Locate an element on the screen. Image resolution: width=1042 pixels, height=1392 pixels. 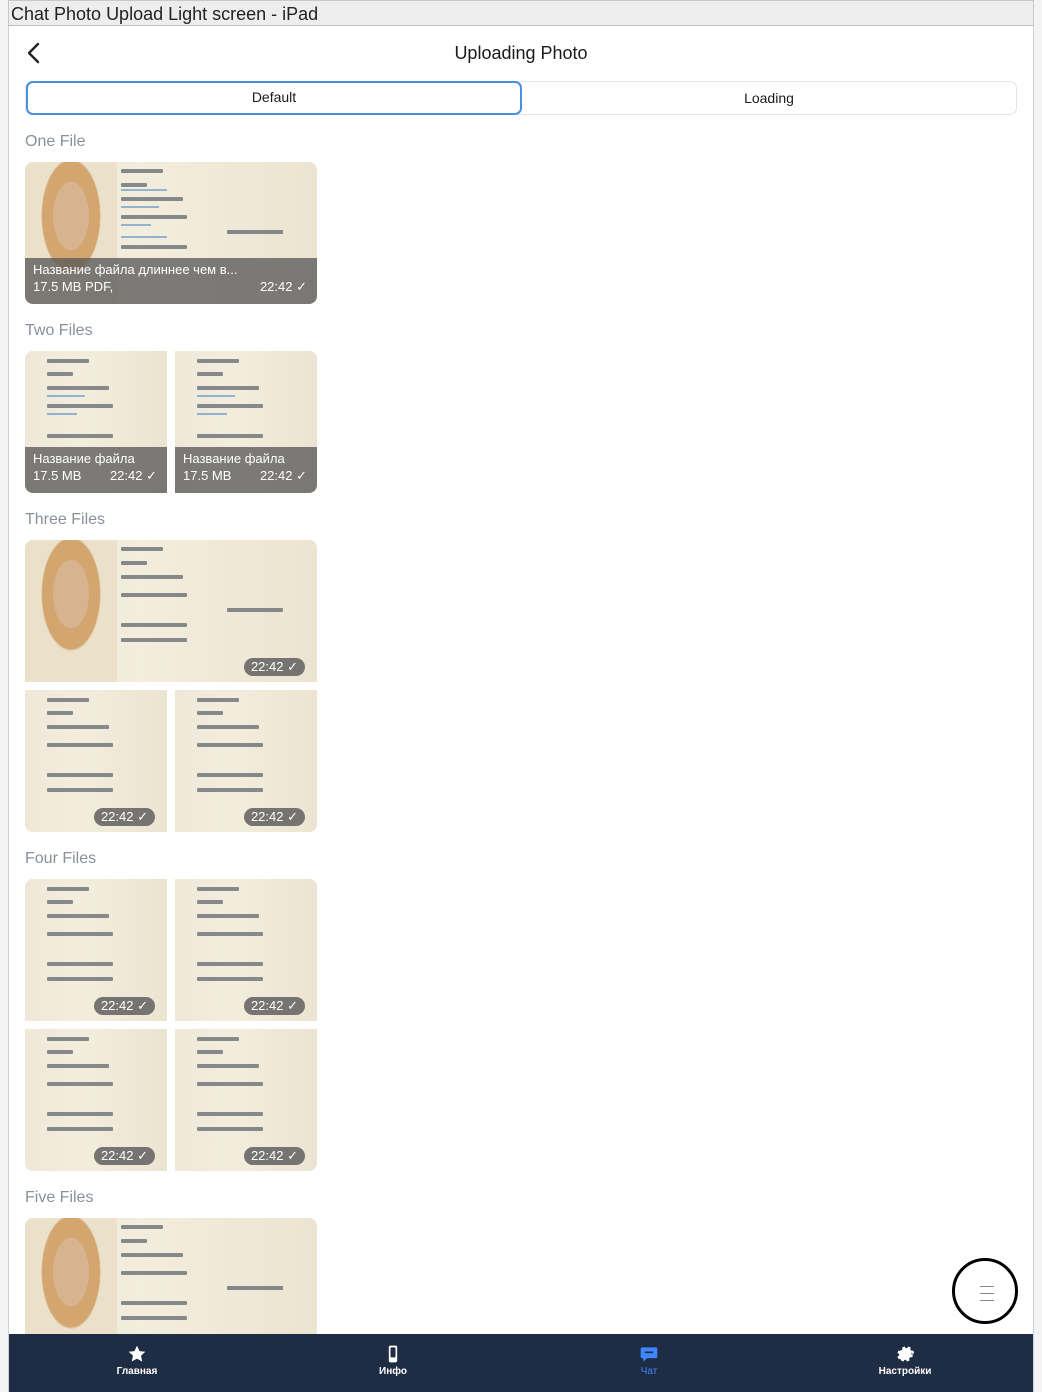
section-title-four-files: Four Files is located at coordinates (61, 858).